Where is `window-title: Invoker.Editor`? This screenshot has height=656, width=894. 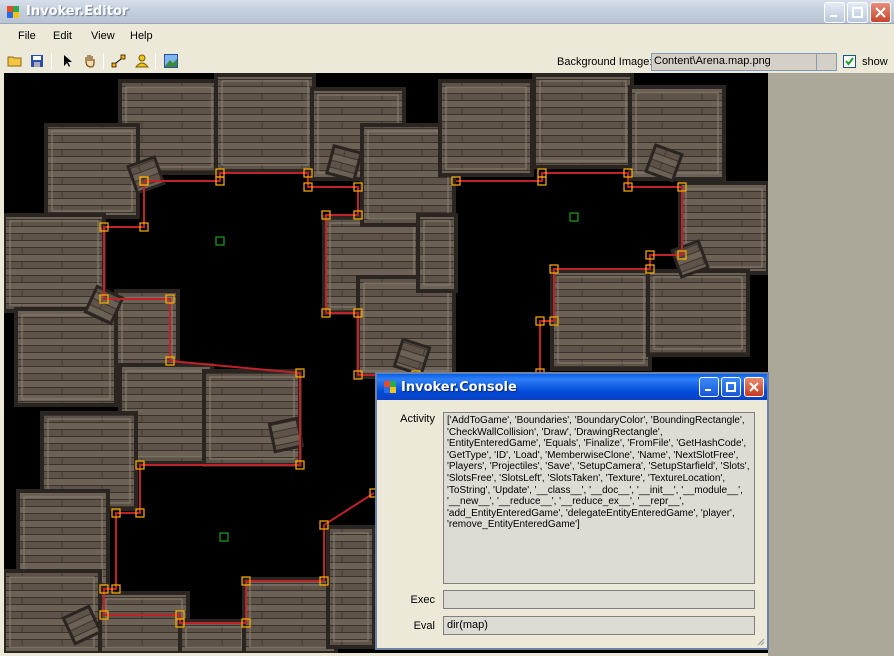 window-title: Invoker.Editor is located at coordinates (77, 11).